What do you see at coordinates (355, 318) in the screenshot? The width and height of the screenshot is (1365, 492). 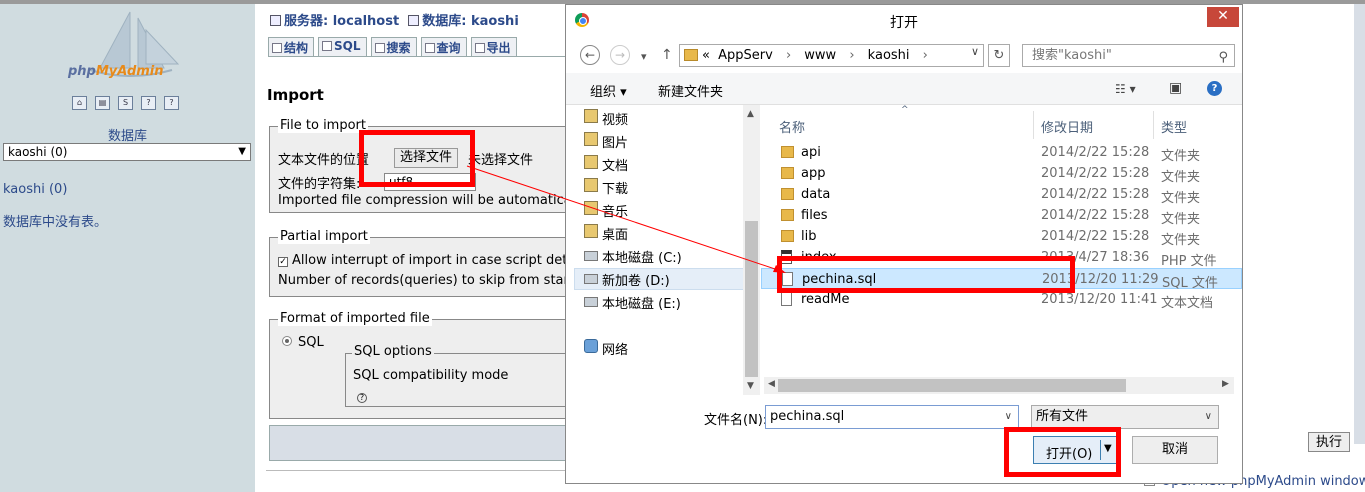 I see `fieldset-legend: Format of imported file` at bounding box center [355, 318].